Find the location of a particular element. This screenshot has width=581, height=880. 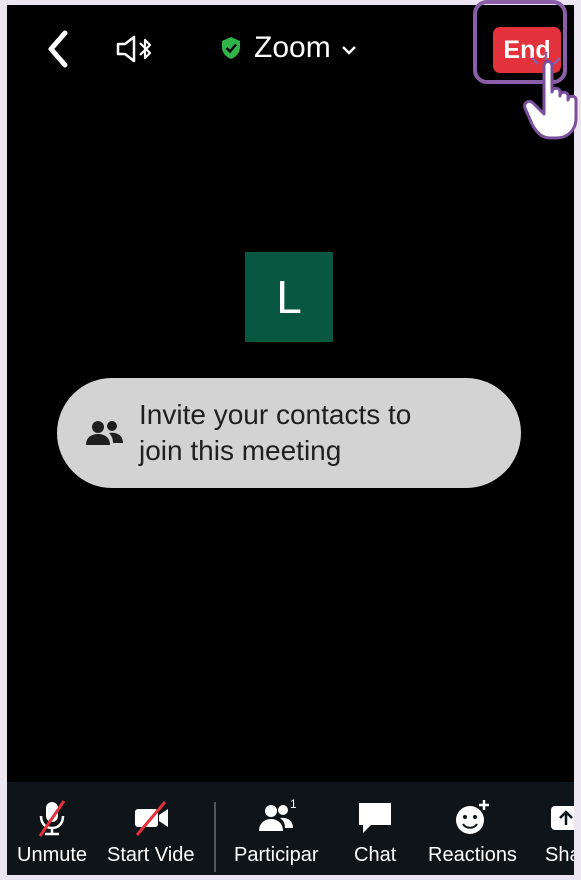

share-icon is located at coordinates (562, 818).